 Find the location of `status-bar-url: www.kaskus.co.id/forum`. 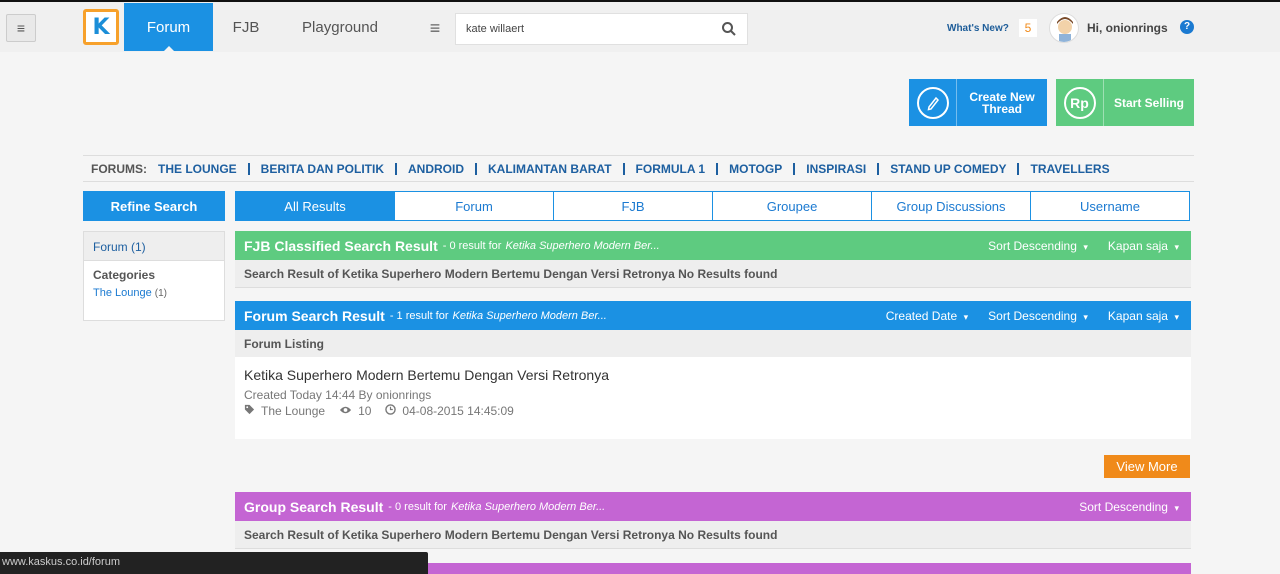

status-bar-url: www.kaskus.co.id/forum is located at coordinates (214, 563).